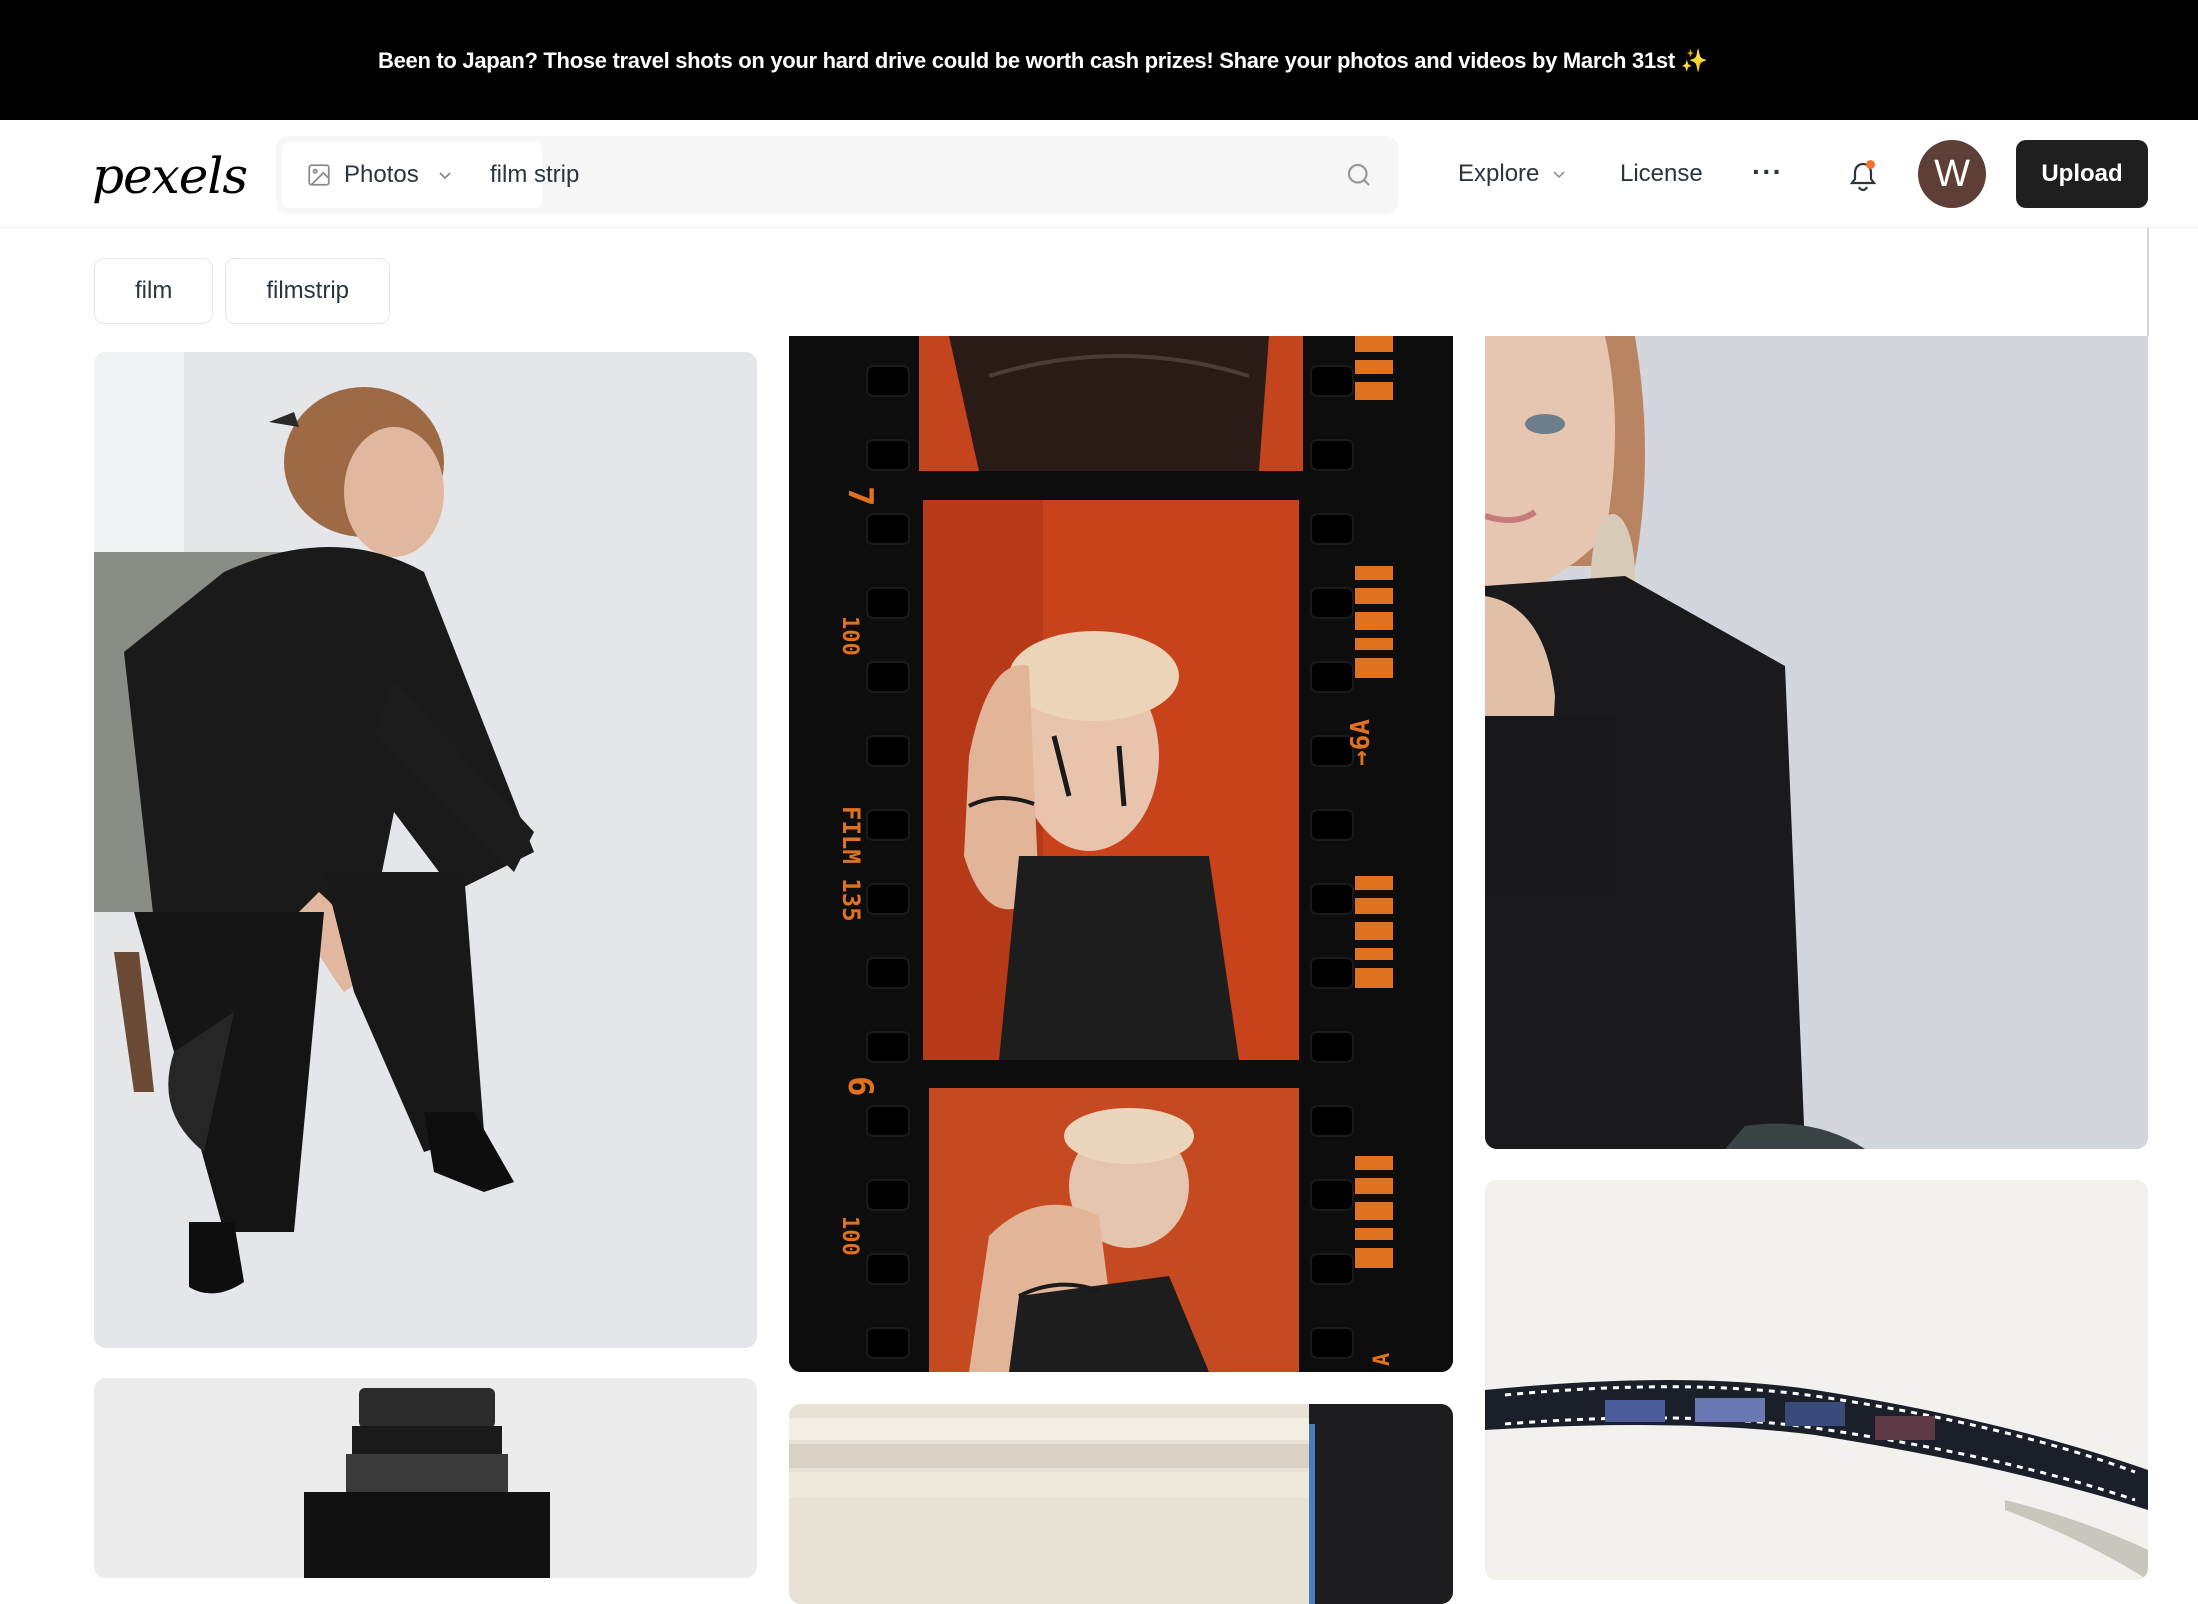 The width and height of the screenshot is (2198, 1604). I want to click on user-avatar: W, so click(1952, 174).